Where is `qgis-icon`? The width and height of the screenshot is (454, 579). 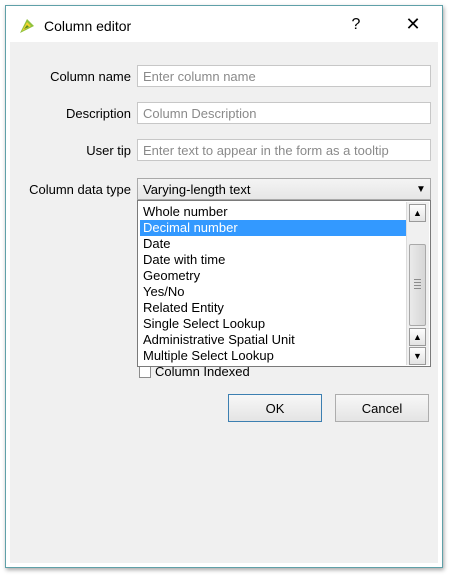 qgis-icon is located at coordinates (27, 26).